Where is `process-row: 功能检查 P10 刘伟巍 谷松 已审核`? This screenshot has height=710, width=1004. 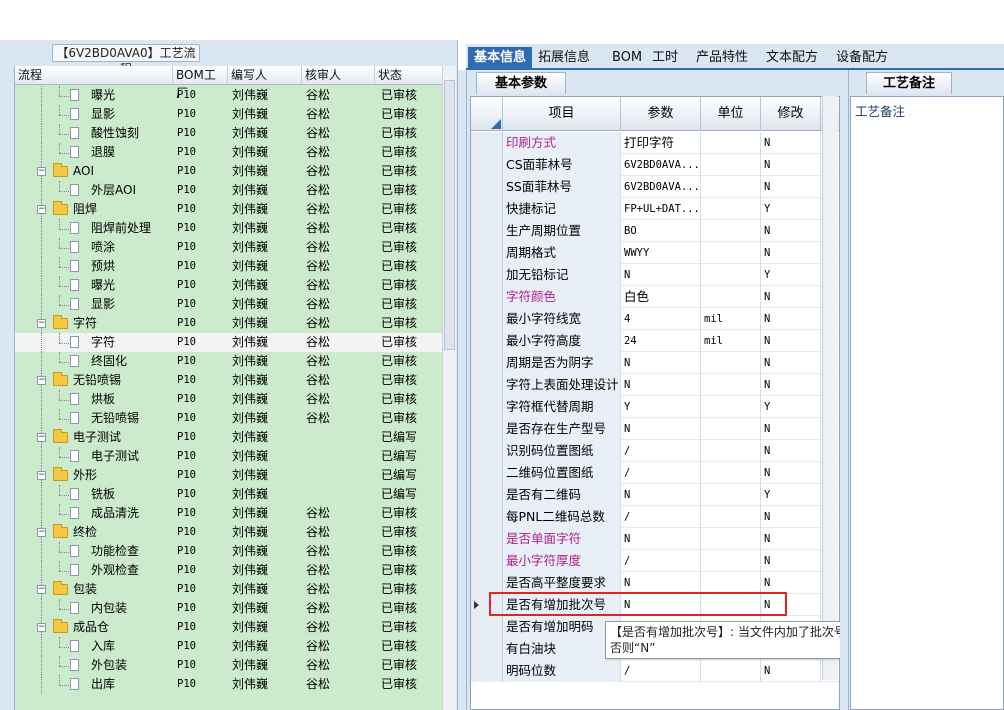
process-row: 功能检查 P10 刘伟巍 谷松 已审核 is located at coordinates (228, 551).